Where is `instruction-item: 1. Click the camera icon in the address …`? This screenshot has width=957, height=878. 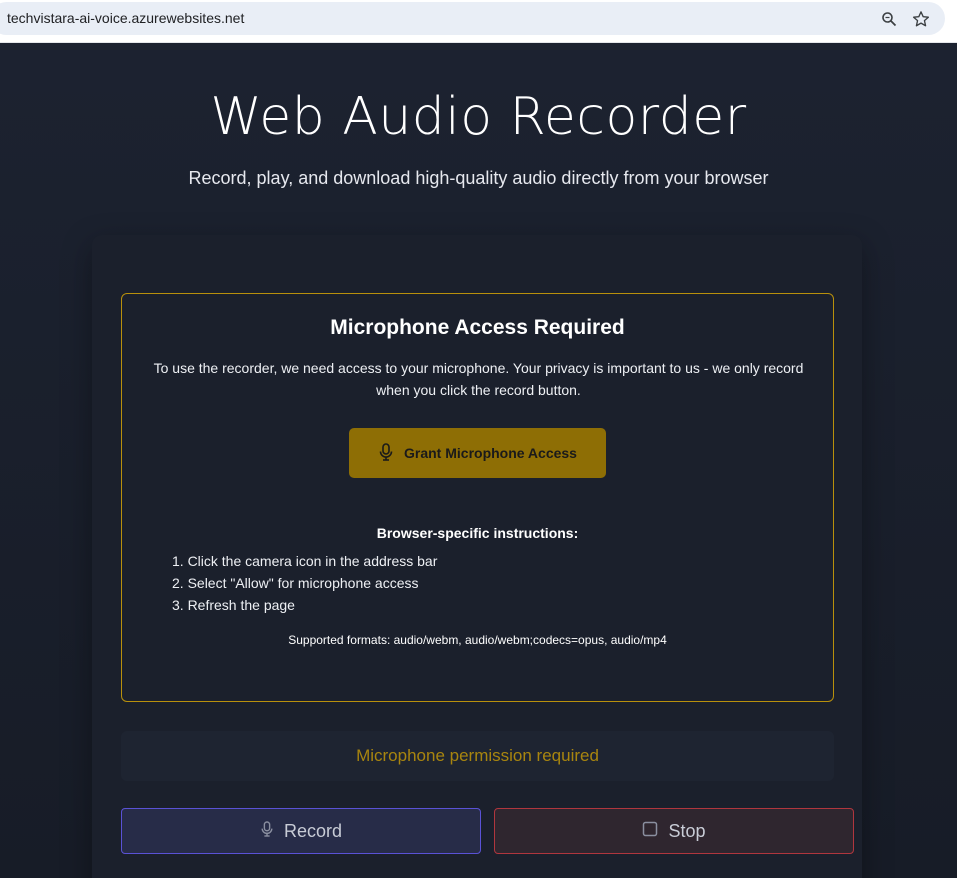 instruction-item: 1. Click the camera icon in the address … is located at coordinates (305, 561).